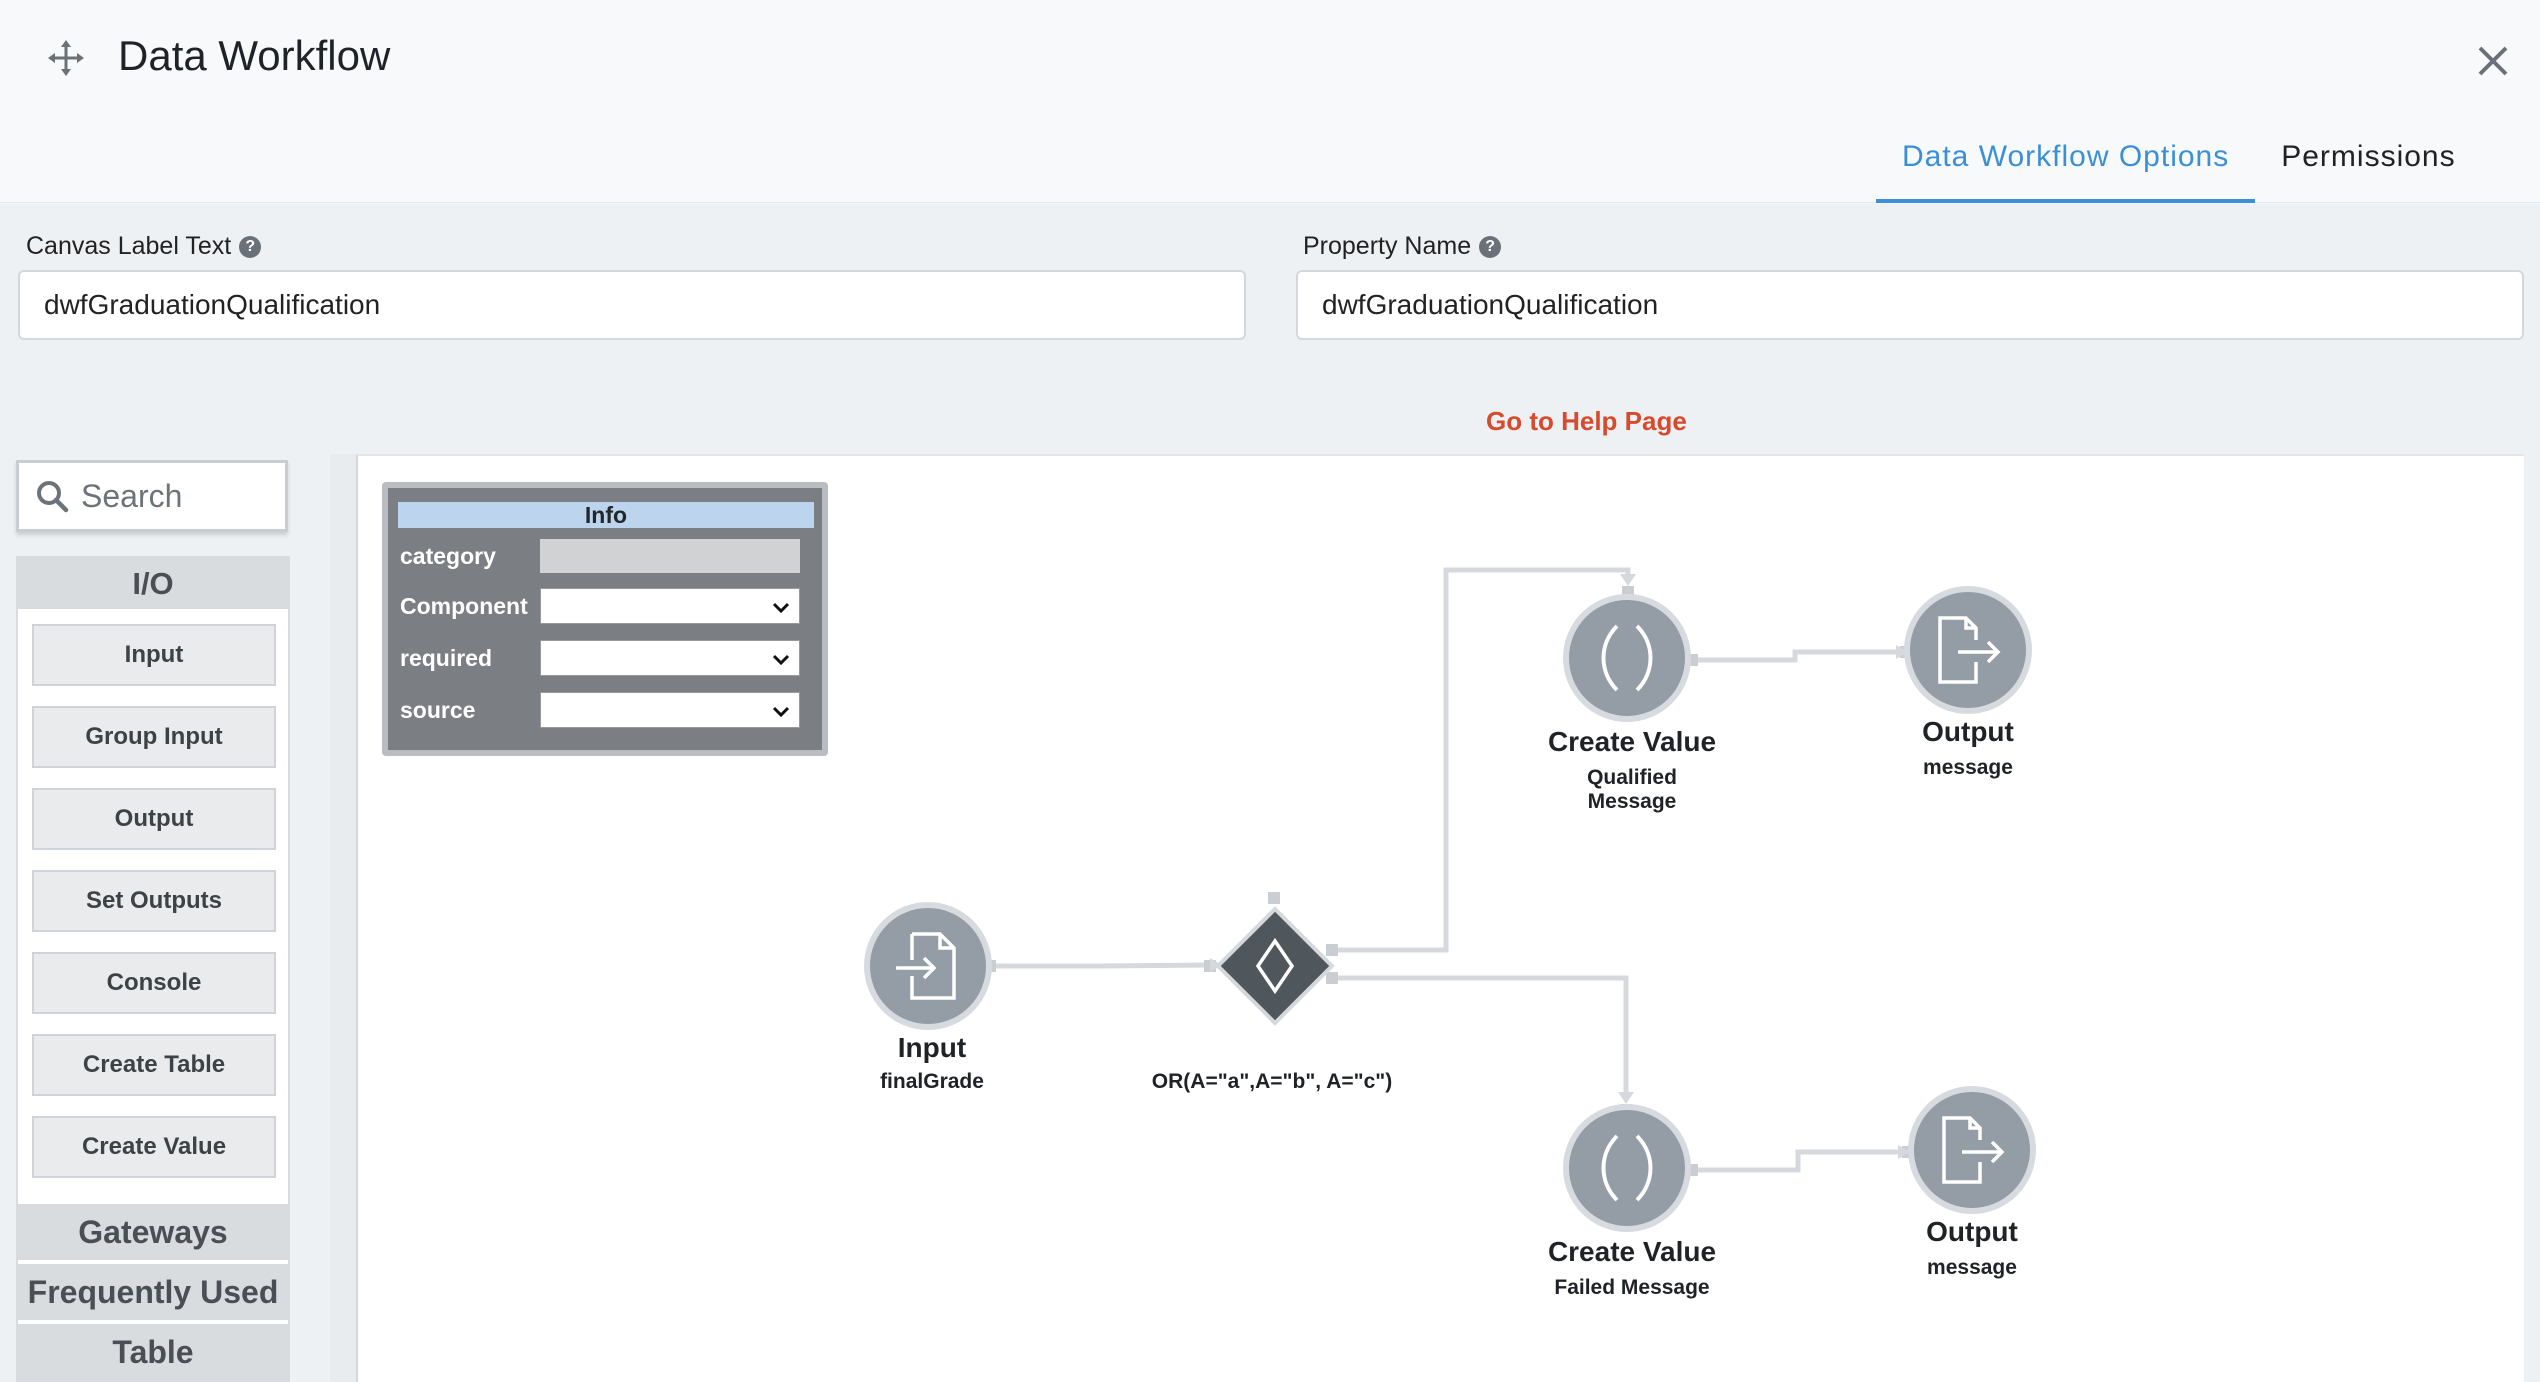 The width and height of the screenshot is (2540, 1382). I want to click on move-icon, so click(66, 58).